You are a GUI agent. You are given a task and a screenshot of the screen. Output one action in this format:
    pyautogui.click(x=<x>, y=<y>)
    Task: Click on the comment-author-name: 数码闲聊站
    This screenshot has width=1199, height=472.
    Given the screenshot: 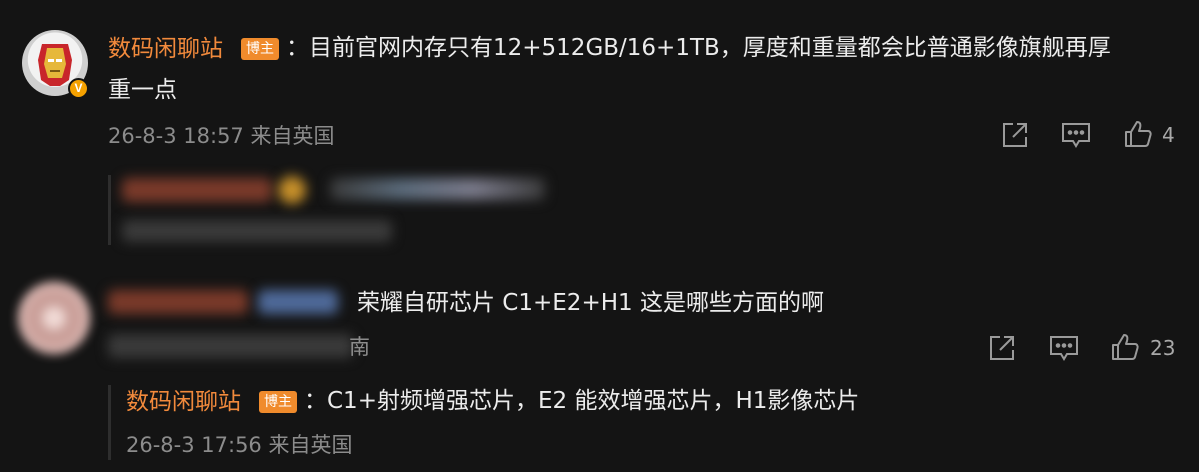 What is the action you would take?
    pyautogui.click(x=165, y=49)
    